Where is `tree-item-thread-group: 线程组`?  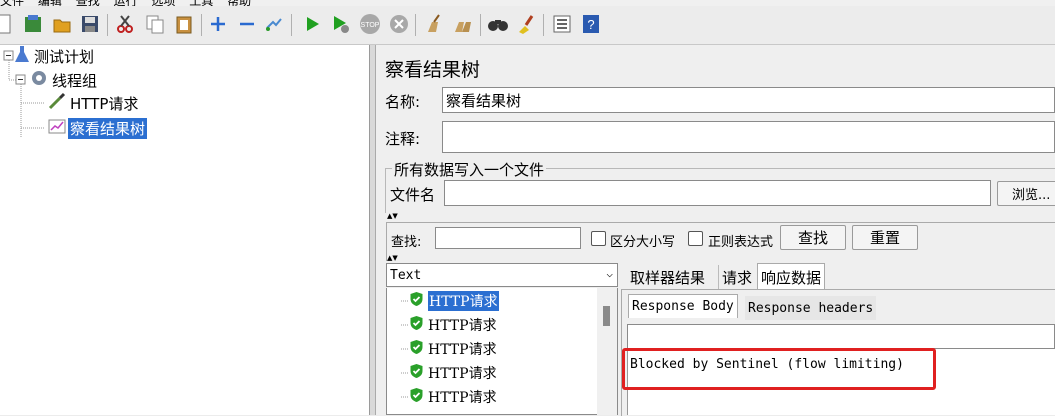 tree-item-thread-group: 线程组 is located at coordinates (64, 80).